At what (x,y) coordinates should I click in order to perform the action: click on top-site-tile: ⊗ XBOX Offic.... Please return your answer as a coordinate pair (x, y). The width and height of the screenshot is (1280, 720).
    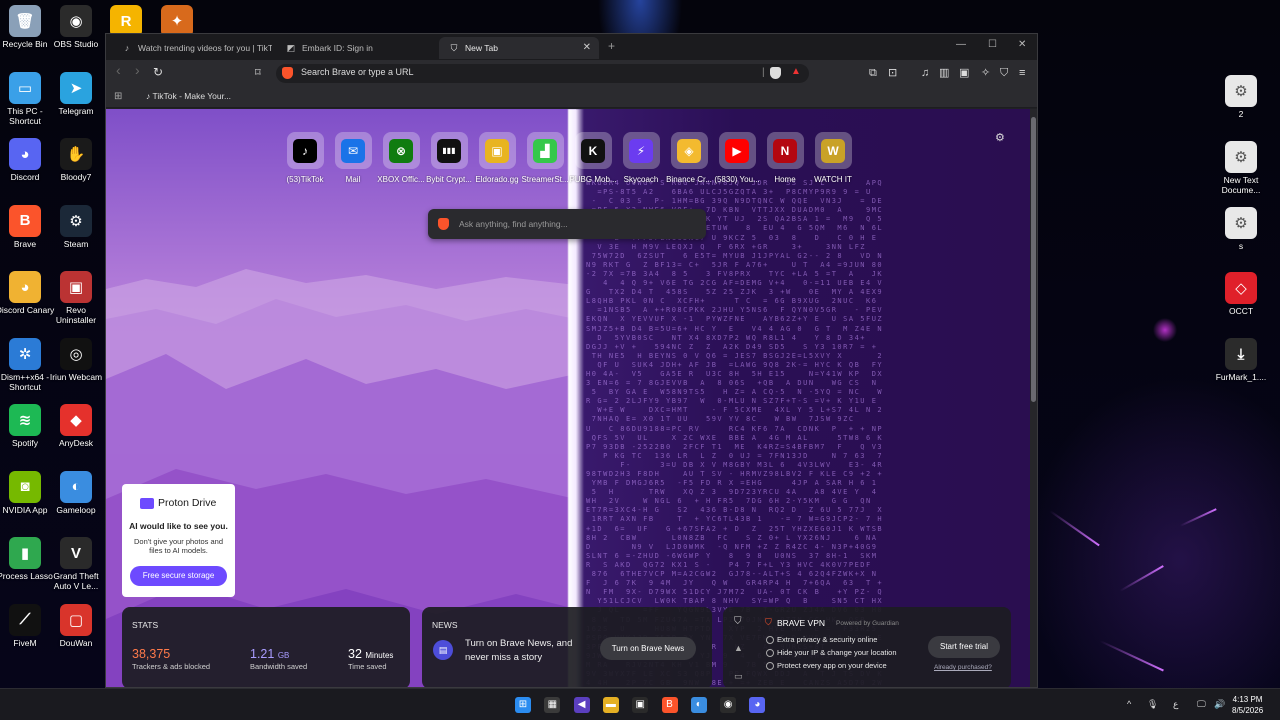
    Looking at the image, I should click on (401, 158).